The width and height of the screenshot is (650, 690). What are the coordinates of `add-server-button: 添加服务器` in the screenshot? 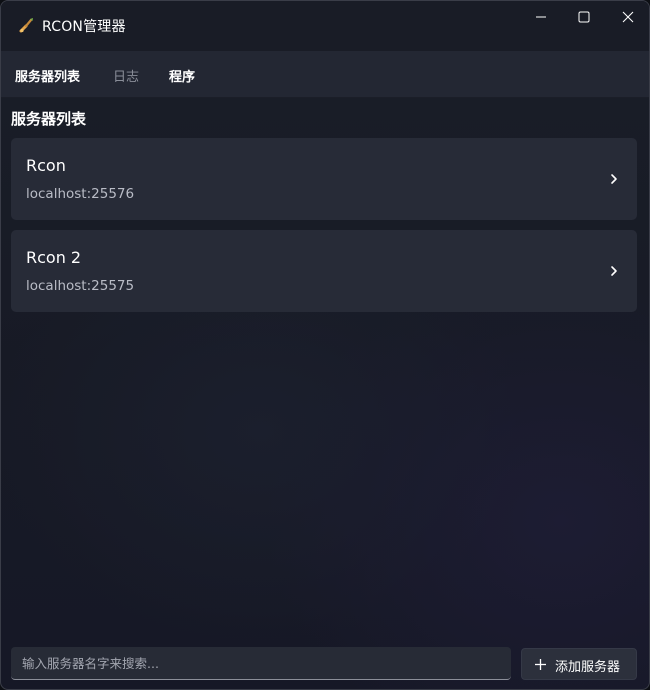 It's located at (579, 664).